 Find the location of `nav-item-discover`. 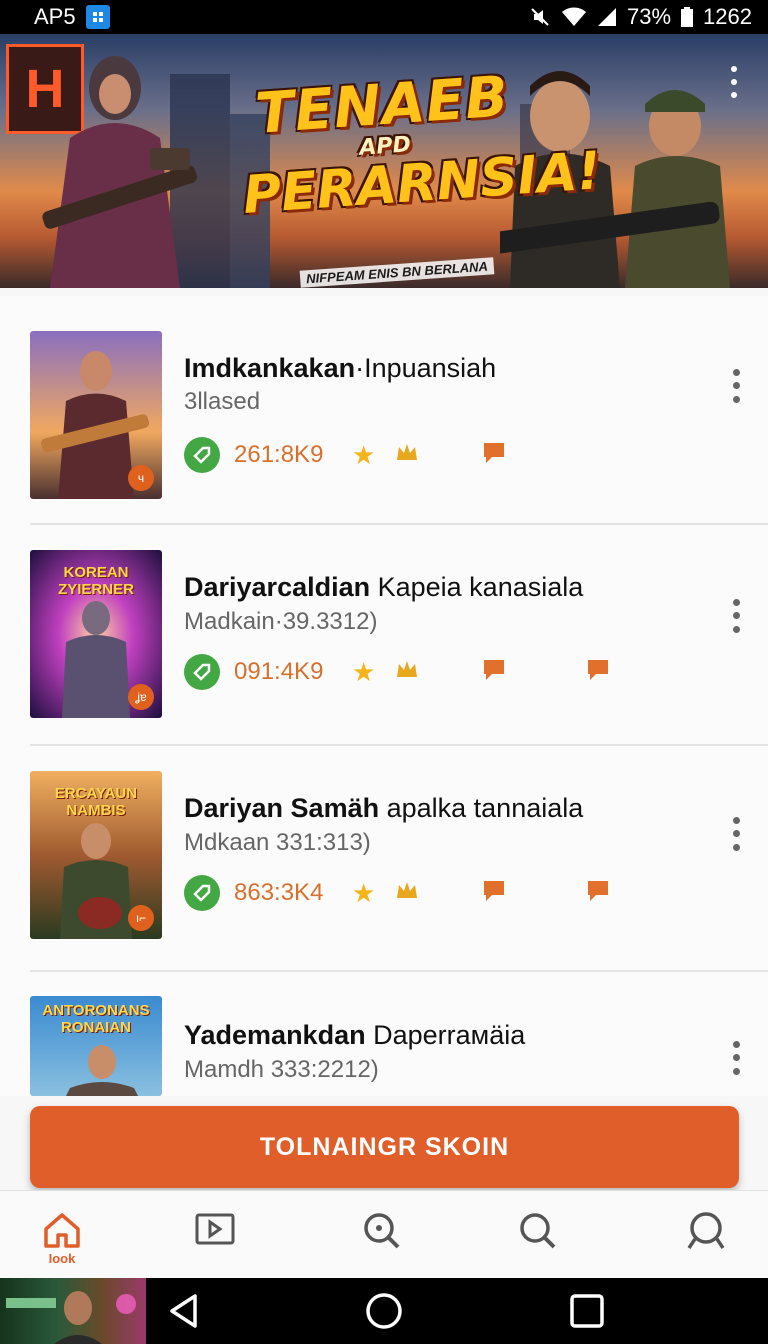

nav-item-discover is located at coordinates (382, 1235).